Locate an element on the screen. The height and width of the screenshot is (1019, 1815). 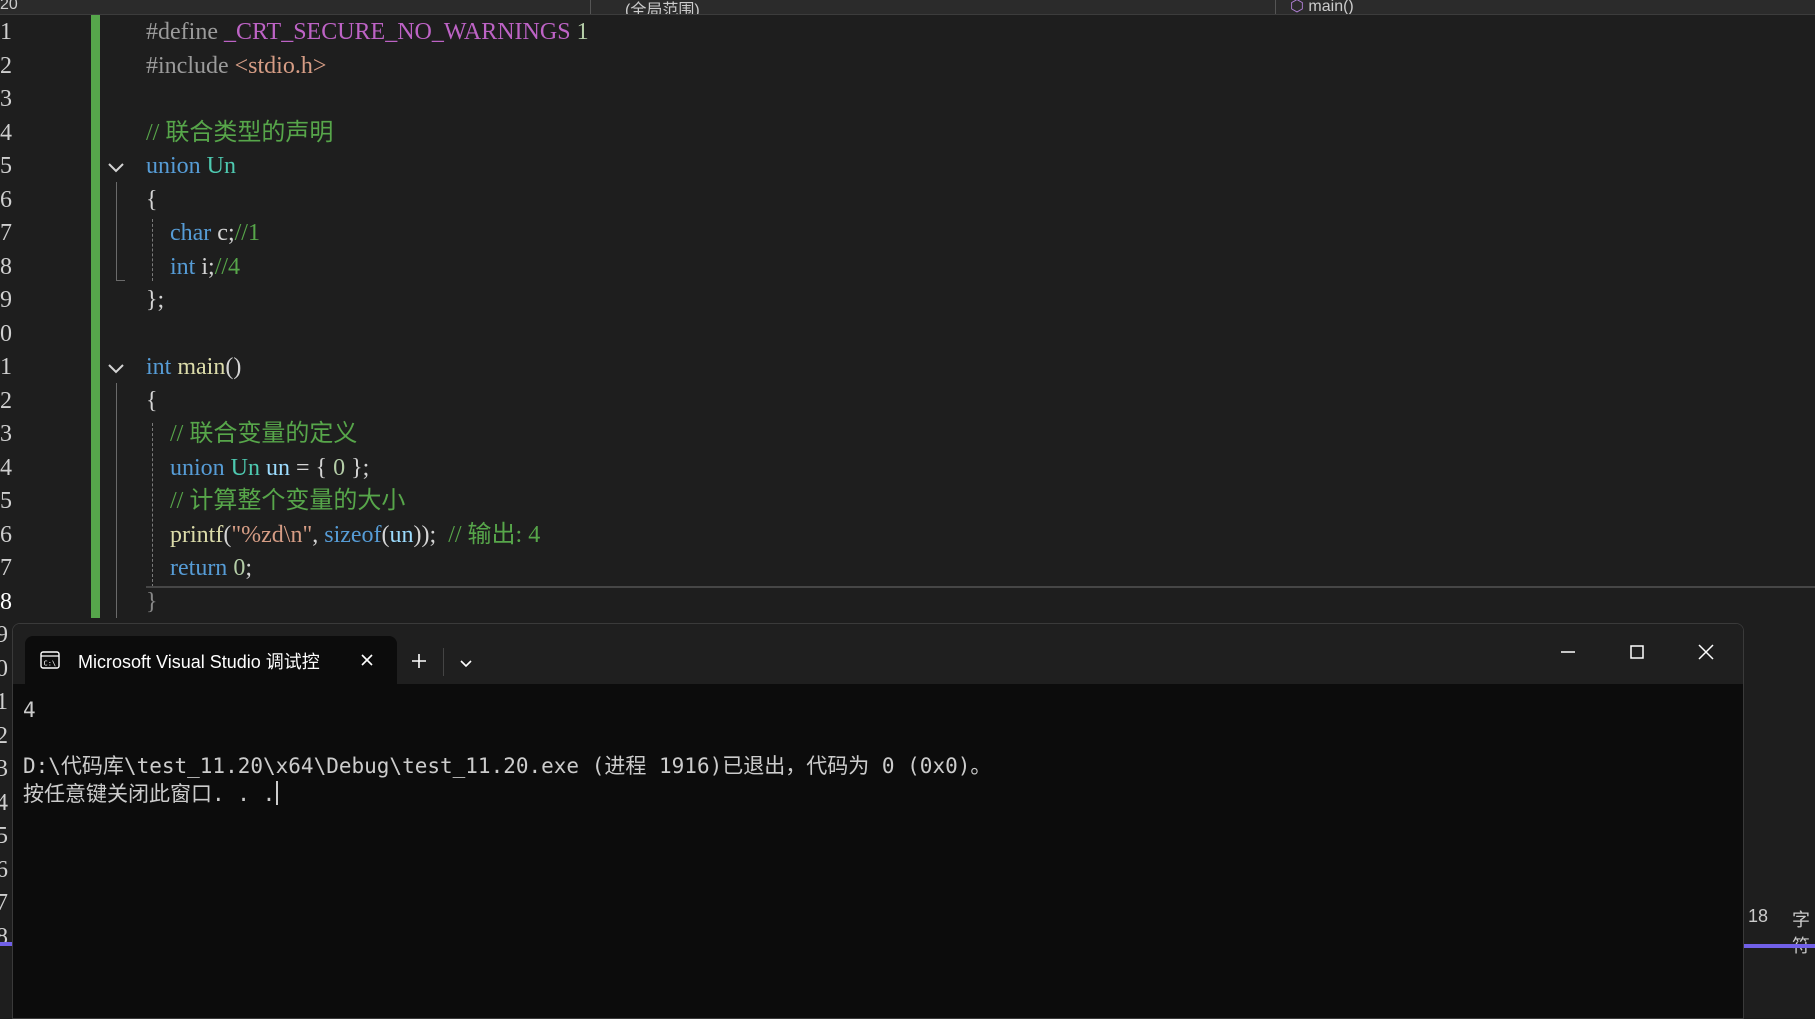
code-line-5: union Un is located at coordinates (191, 166).